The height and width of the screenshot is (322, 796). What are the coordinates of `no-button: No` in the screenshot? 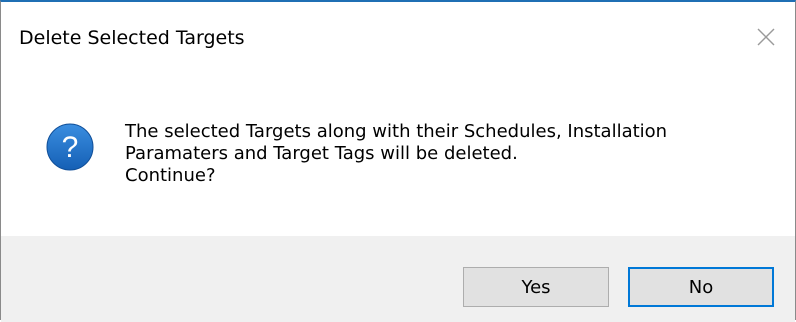 It's located at (701, 287).